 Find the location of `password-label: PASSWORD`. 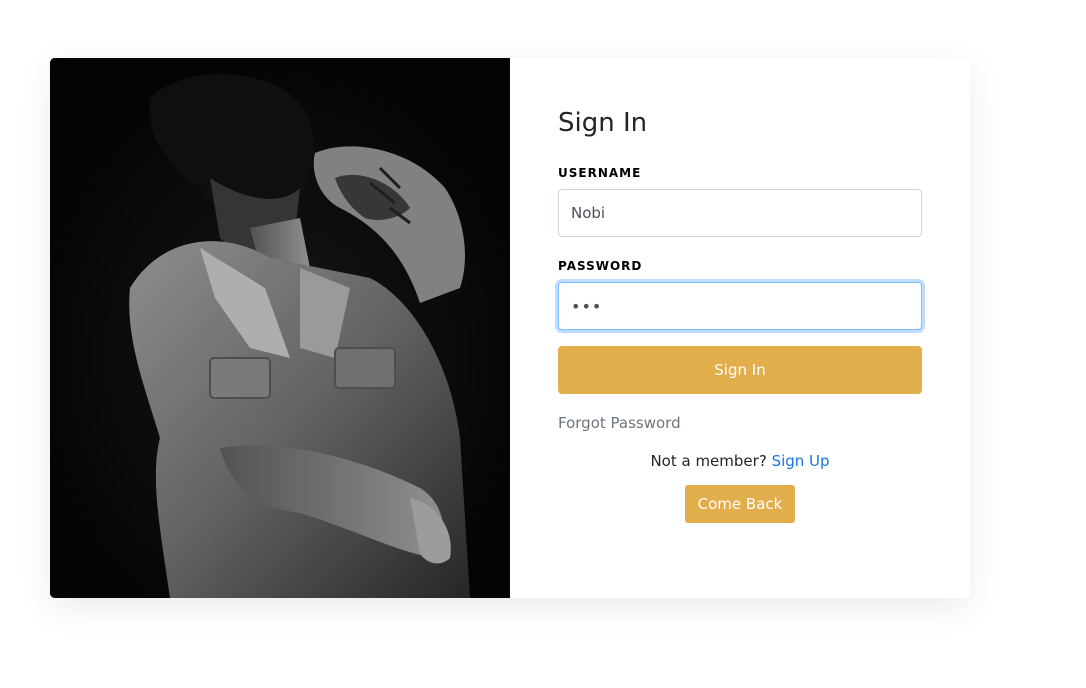

password-label: PASSWORD is located at coordinates (600, 266).